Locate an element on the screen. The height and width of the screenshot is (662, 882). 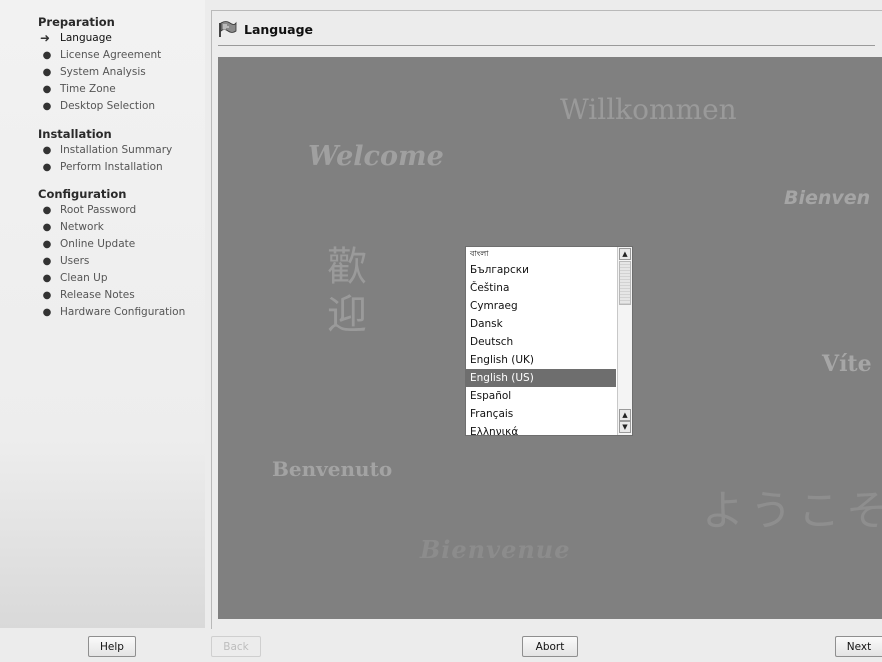
step-desktop-selection: ● Desktop Selection is located at coordinates (99, 106).